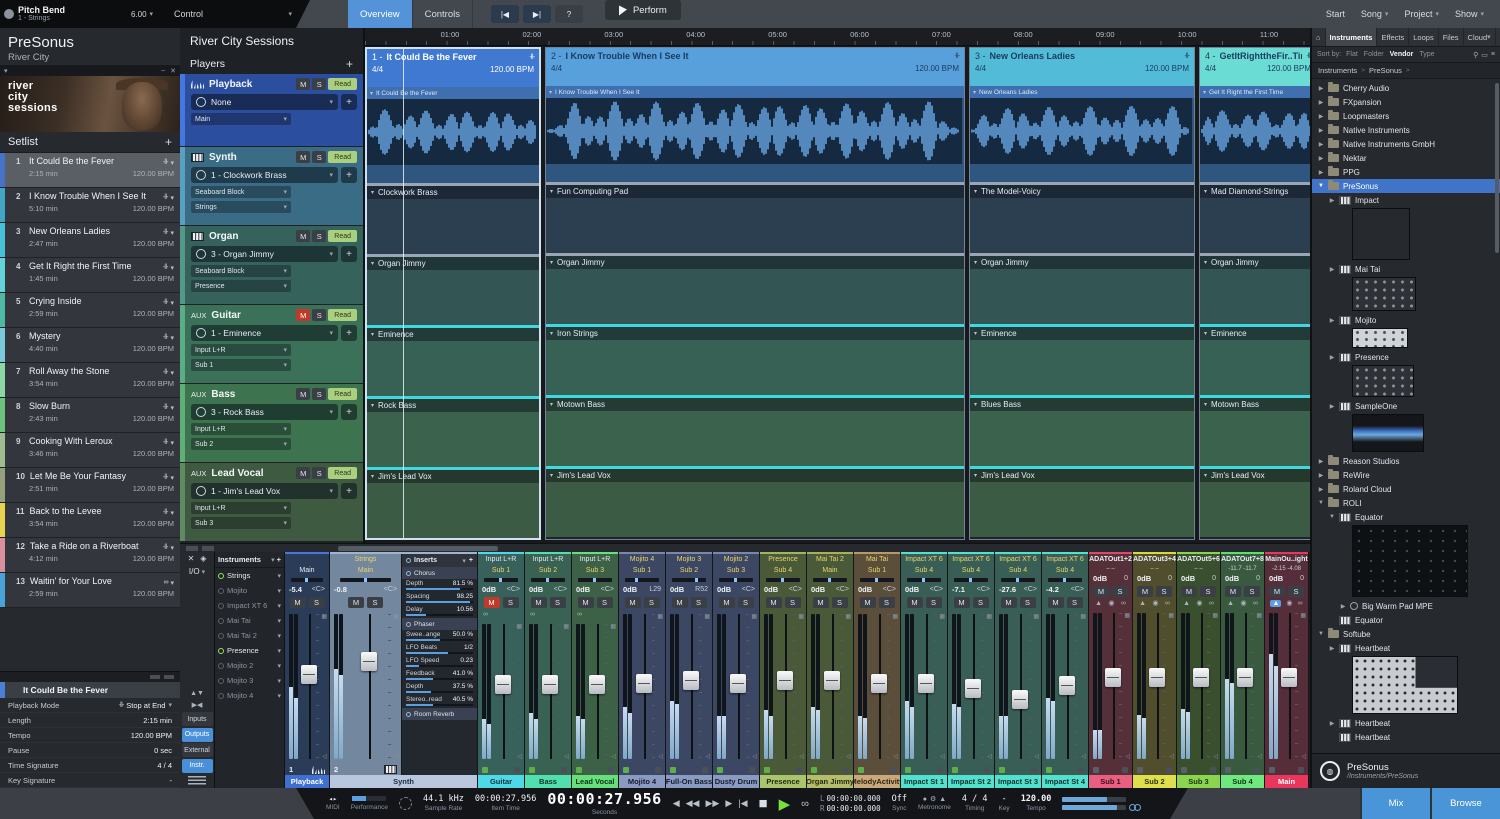 Image resolution: width=1500 pixels, height=819 pixels. I want to click on mix-page-button: Mix, so click(1395, 803).